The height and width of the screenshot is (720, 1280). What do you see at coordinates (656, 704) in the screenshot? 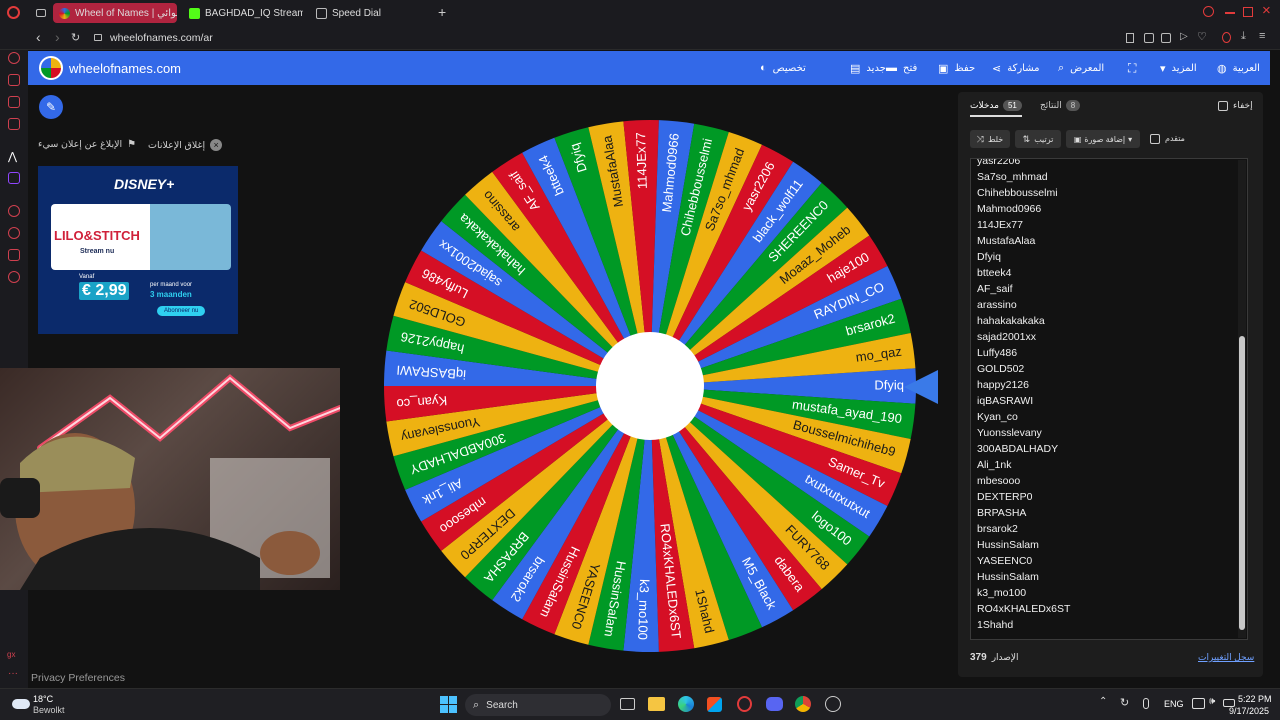
I see `file-explorer-icon` at bounding box center [656, 704].